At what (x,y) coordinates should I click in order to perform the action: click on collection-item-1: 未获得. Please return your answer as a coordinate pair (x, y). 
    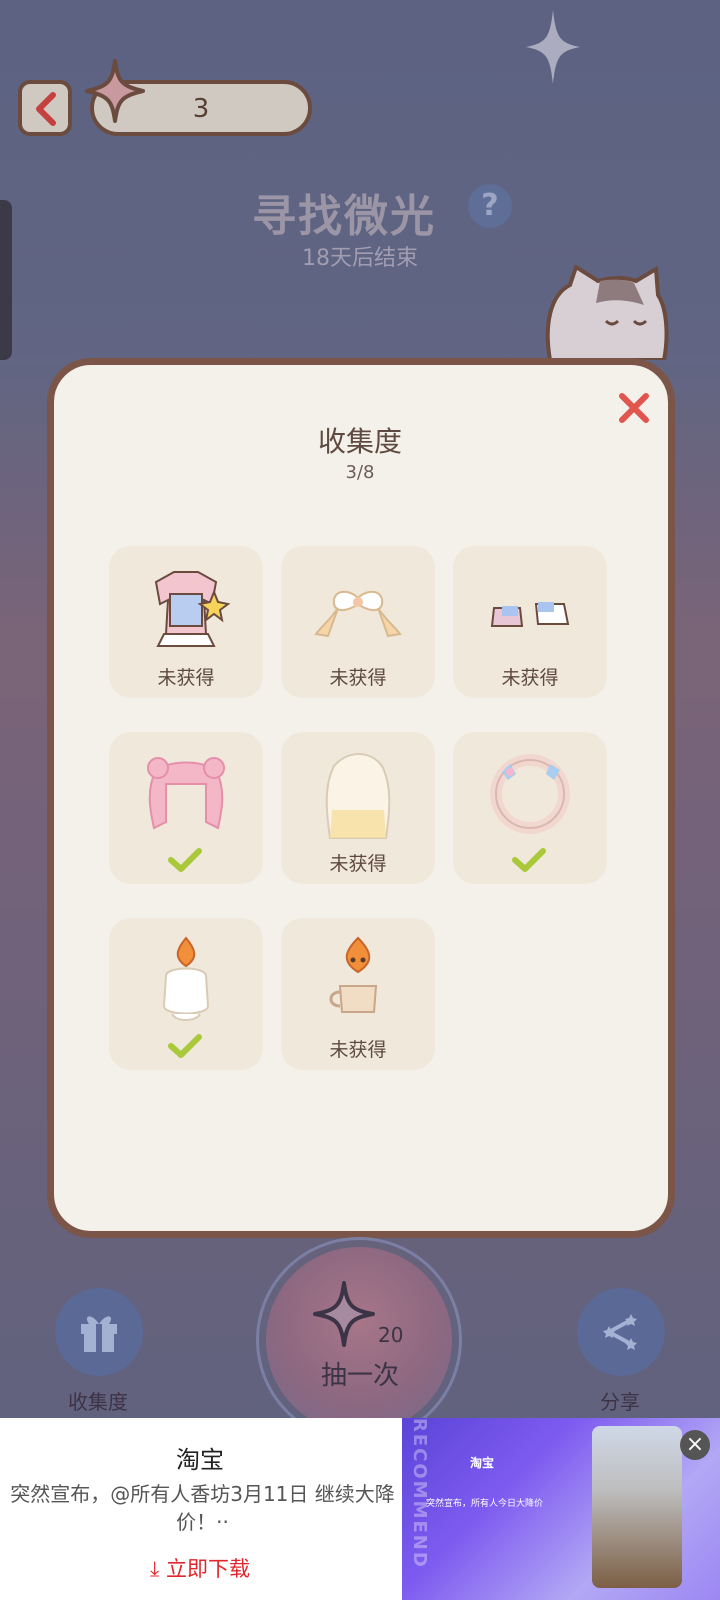
    Looking at the image, I should click on (186, 622).